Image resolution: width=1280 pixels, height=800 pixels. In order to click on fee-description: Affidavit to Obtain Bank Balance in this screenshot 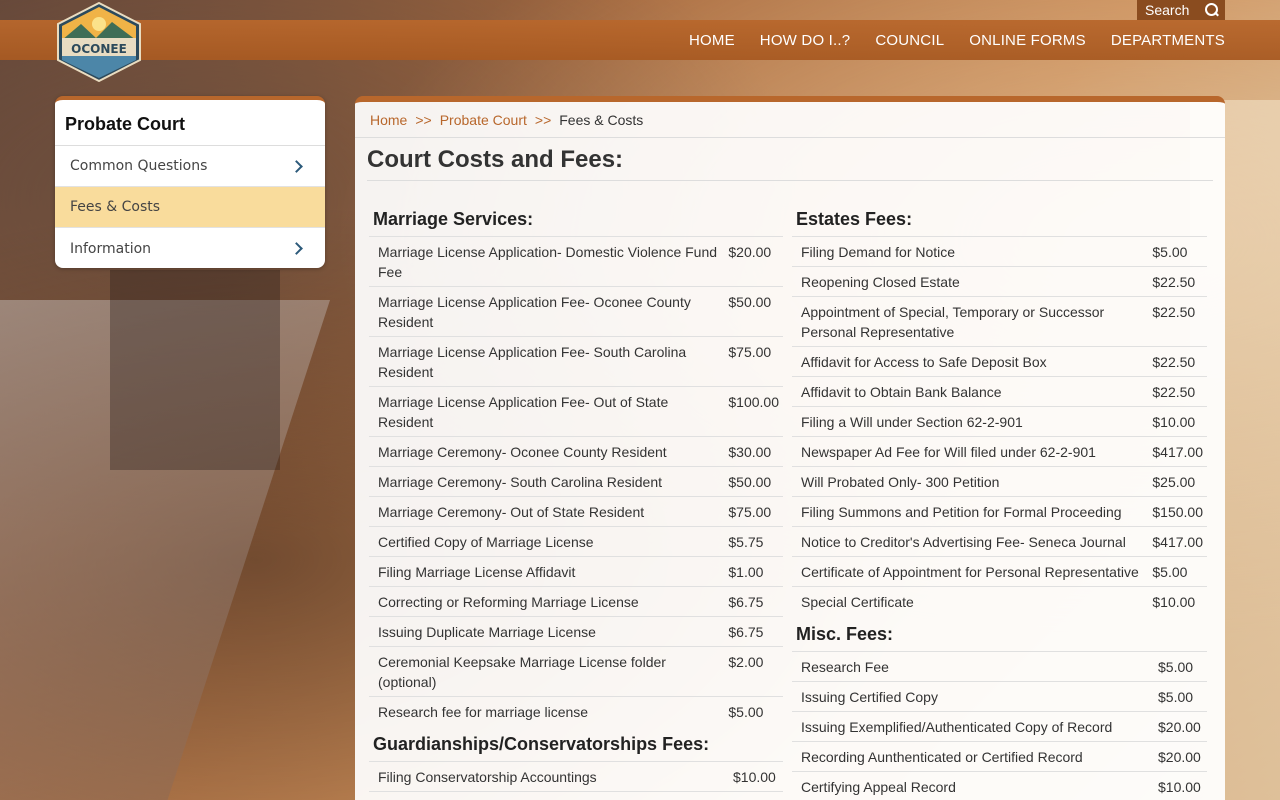, I will do `click(968, 391)`.